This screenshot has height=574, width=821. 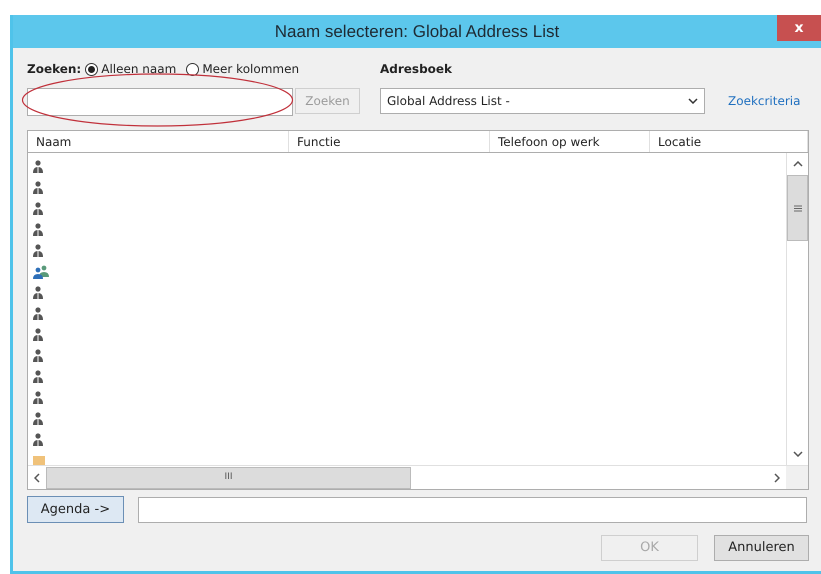 What do you see at coordinates (158, 141) in the screenshot?
I see `column-header: Naam` at bounding box center [158, 141].